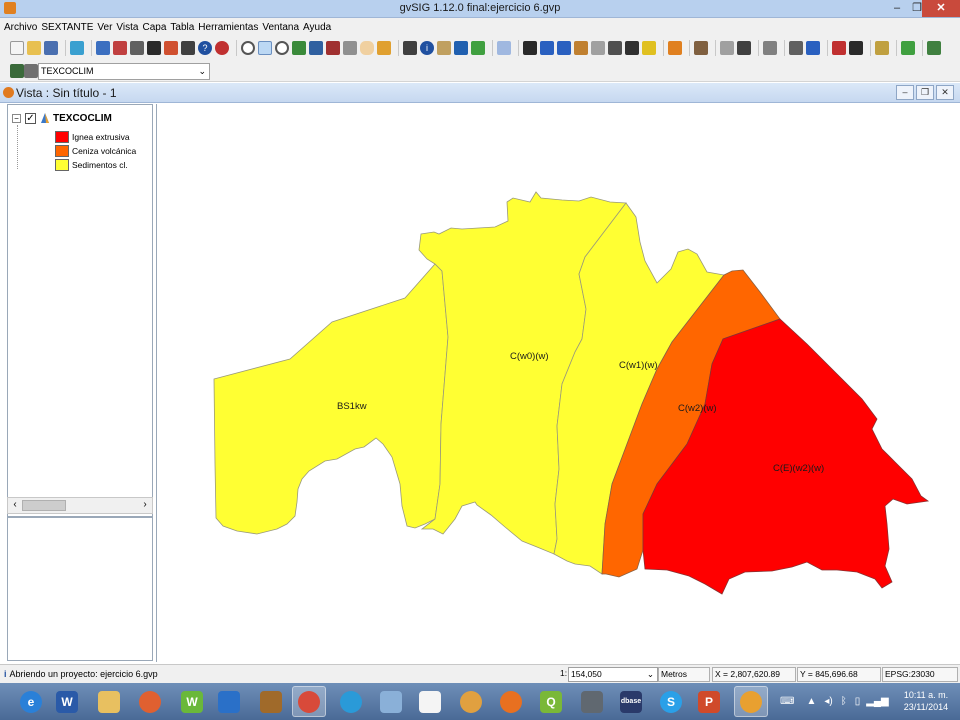 The width and height of the screenshot is (960, 720). Describe the element at coordinates (504, 48) in the screenshot. I see `graphics-icon` at that location.